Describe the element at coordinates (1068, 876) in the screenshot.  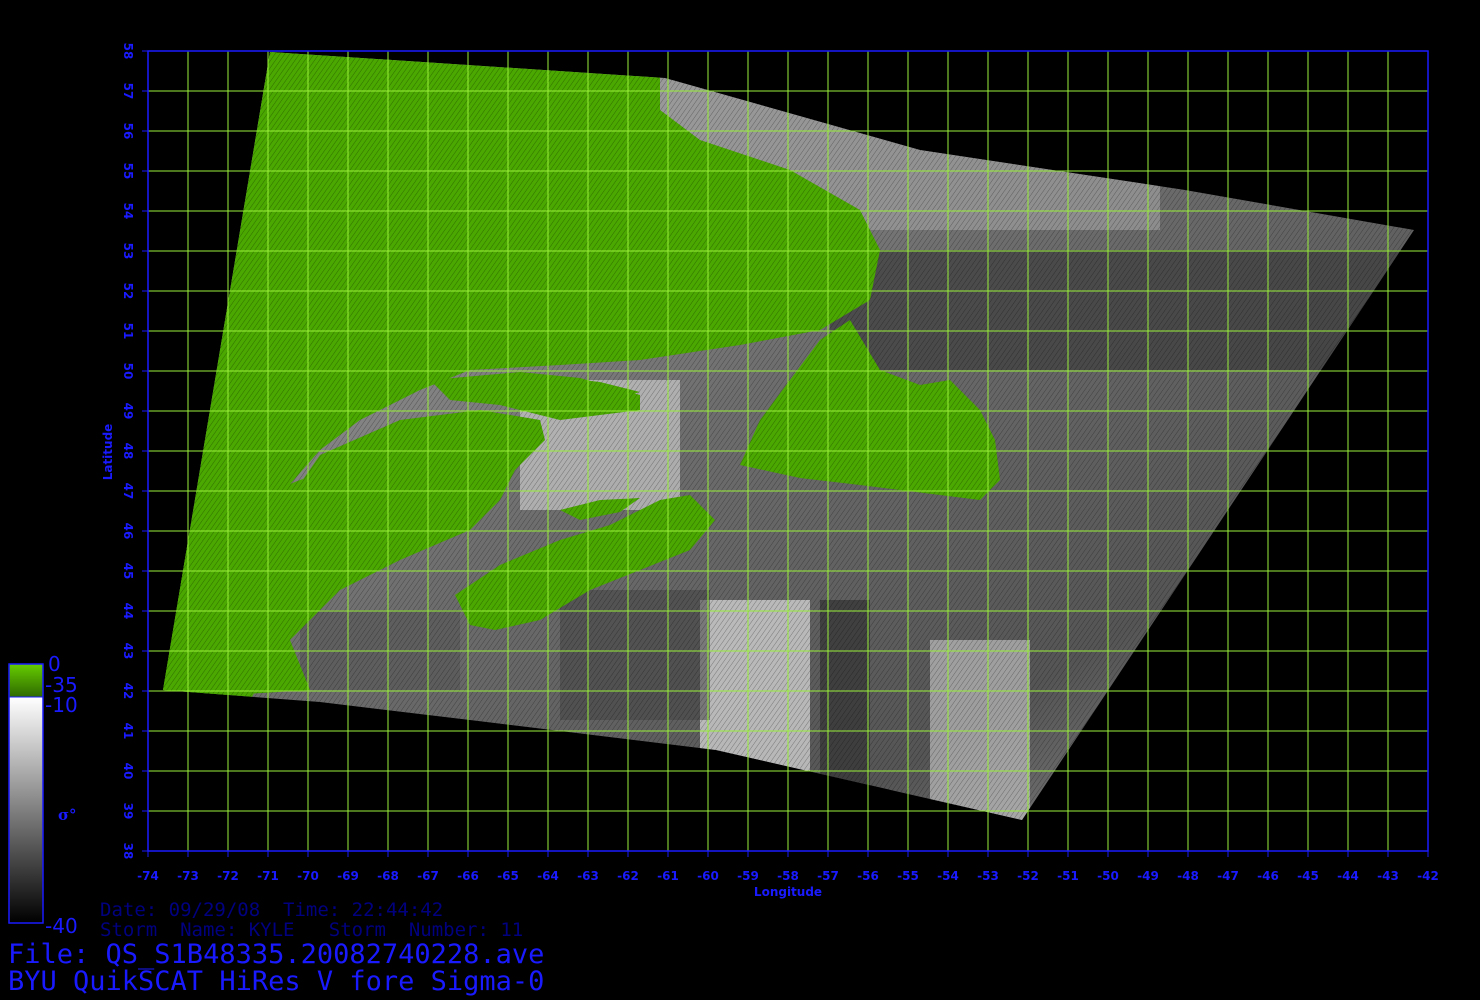
I see `x-tick-label: -51` at that location.